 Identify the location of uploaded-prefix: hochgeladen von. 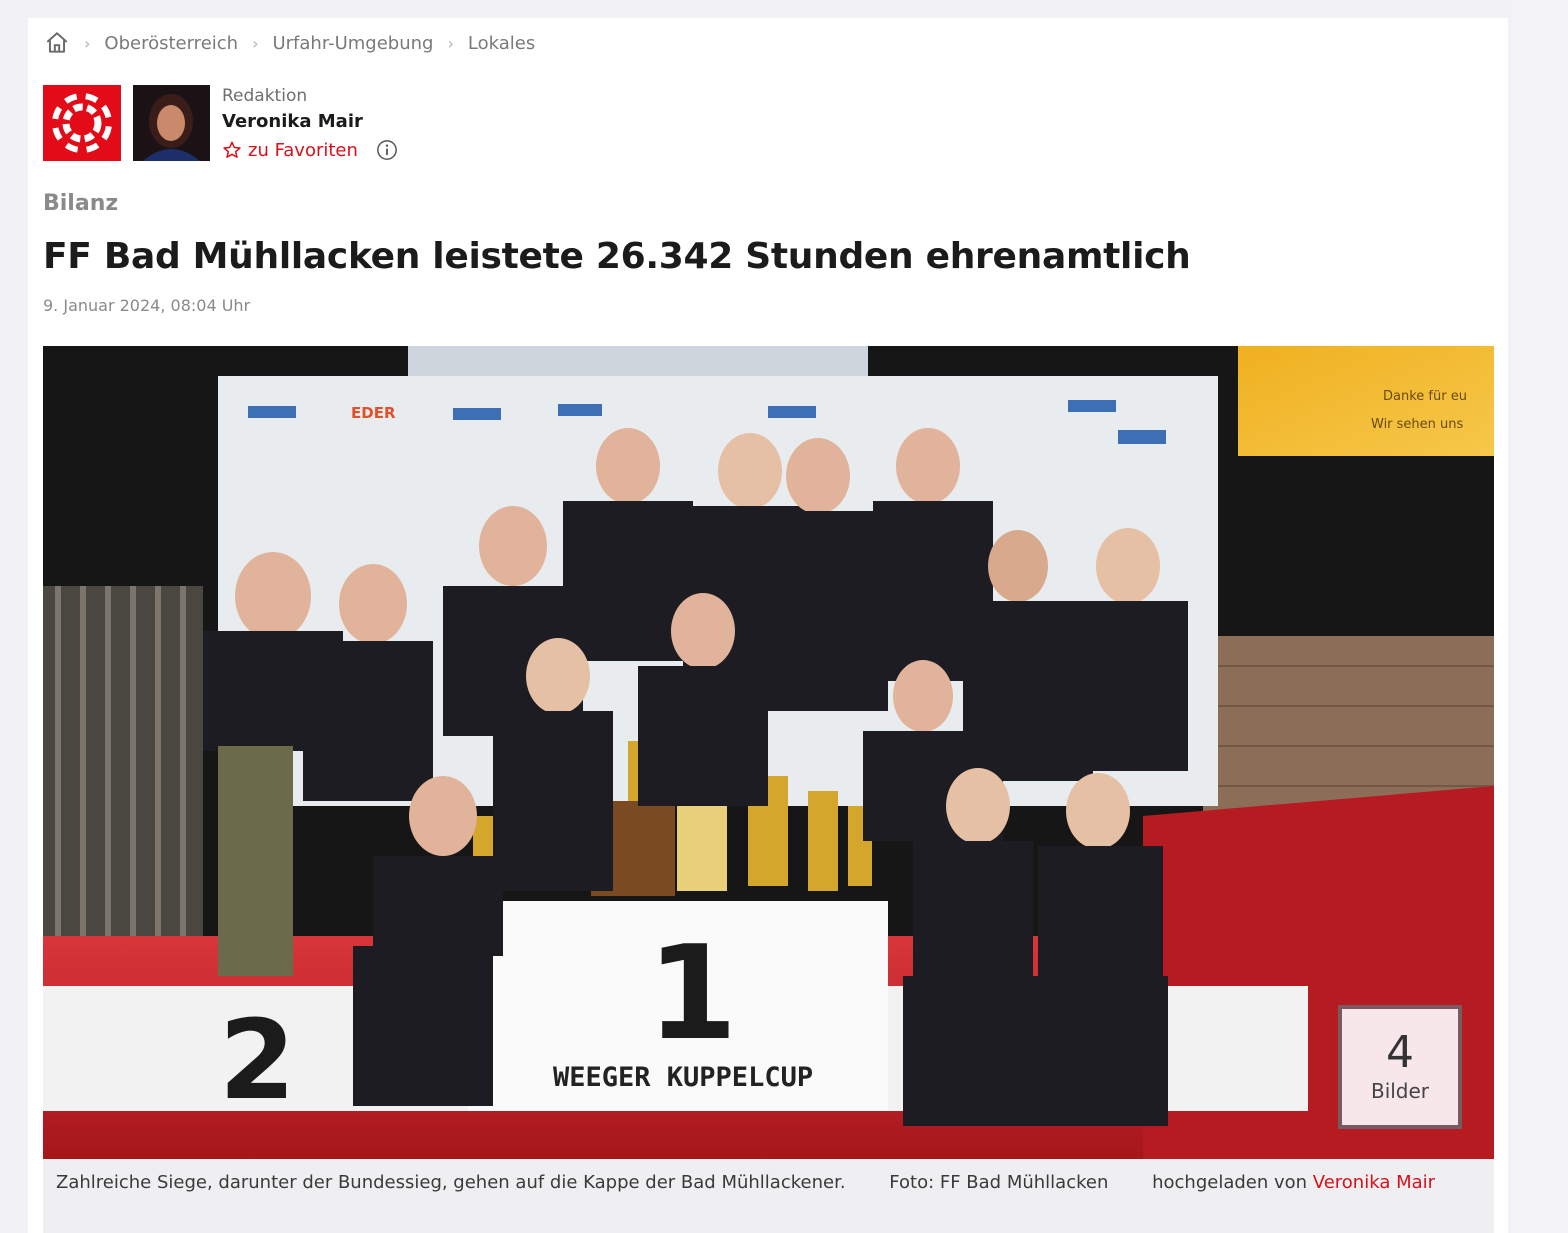
(1230, 1182).